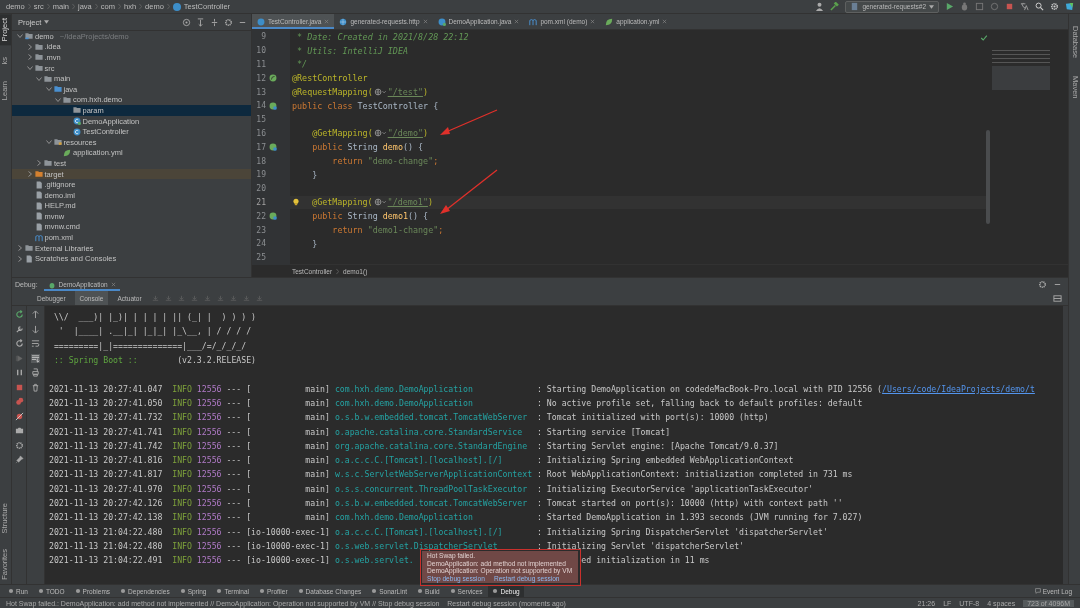 The height and width of the screenshot is (608, 1080). I want to click on log-timestamp: 2021-11-13 20:27:41.050, so click(106, 402).